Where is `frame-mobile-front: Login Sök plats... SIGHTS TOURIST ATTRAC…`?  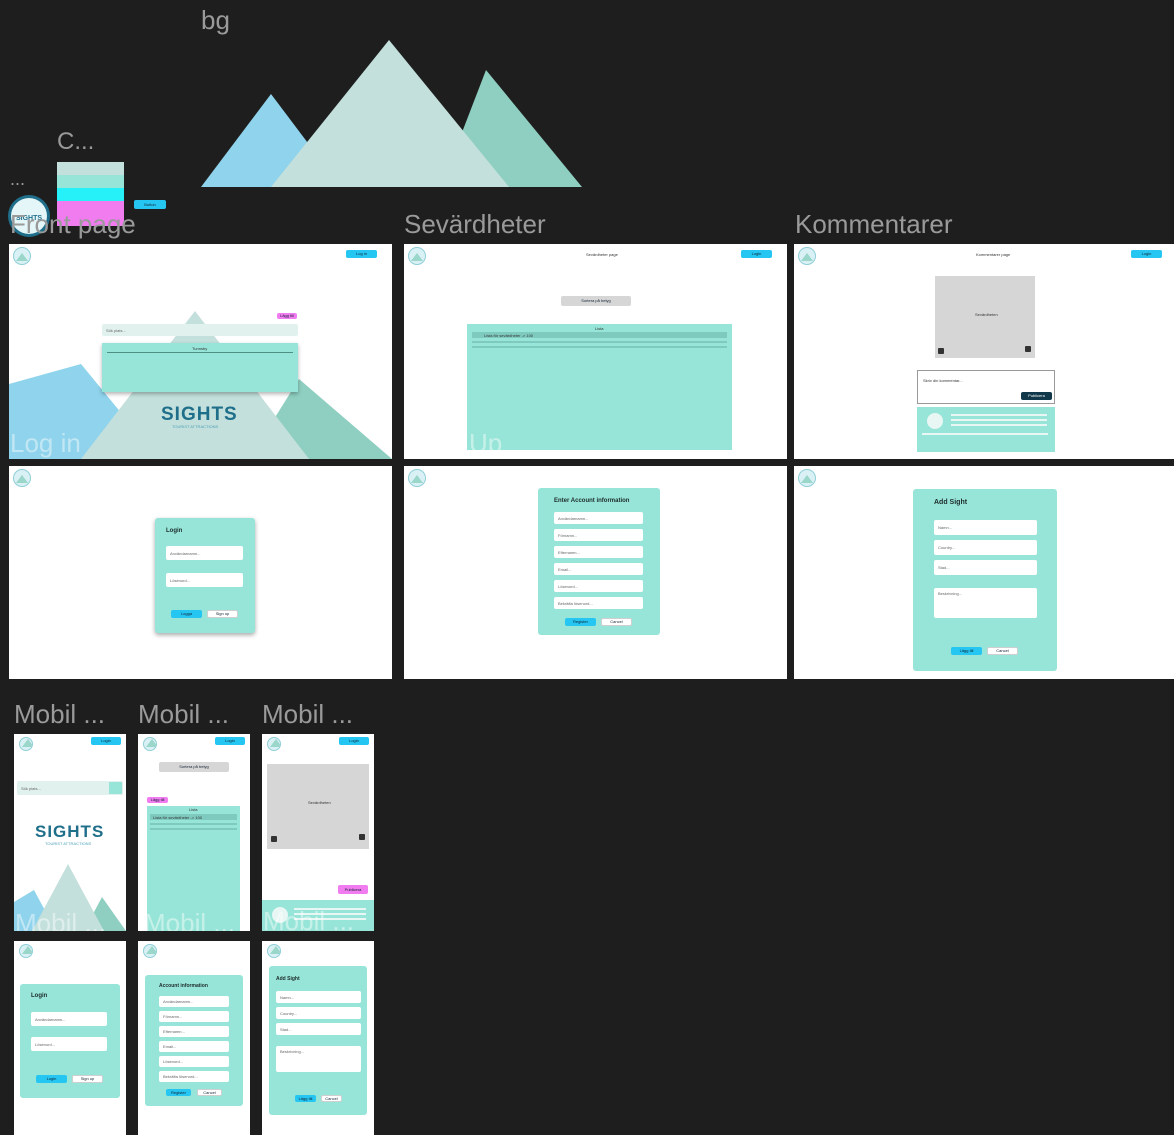 frame-mobile-front: Login Sök plats... SIGHTS TOURIST ATTRAC… is located at coordinates (70, 832).